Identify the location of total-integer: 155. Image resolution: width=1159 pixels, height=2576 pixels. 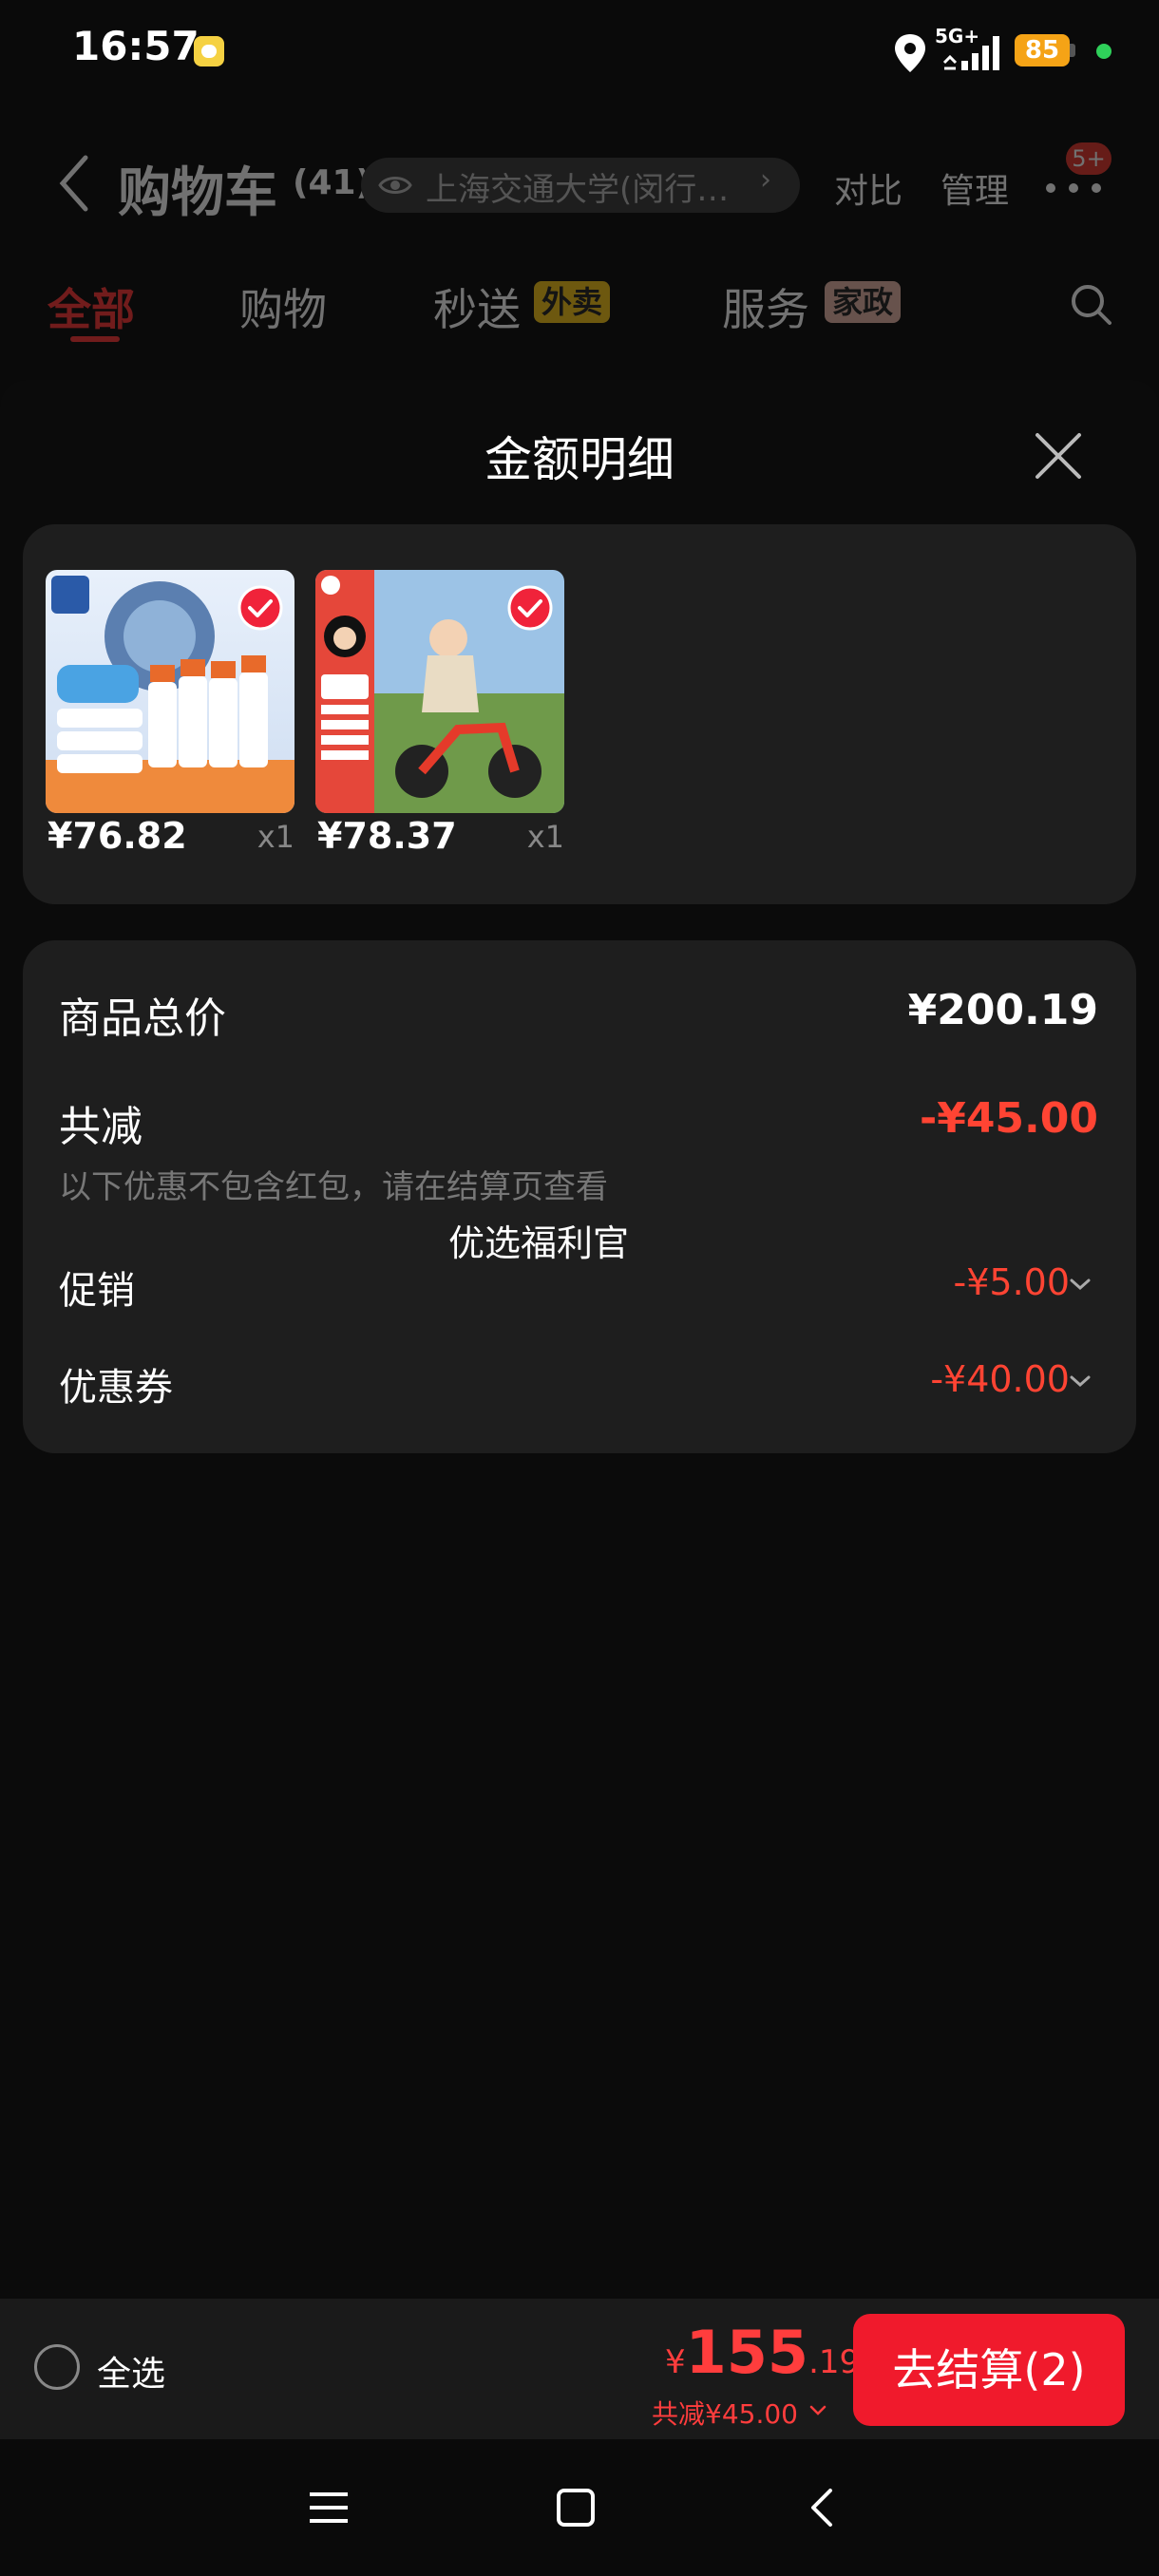
(747, 2352).